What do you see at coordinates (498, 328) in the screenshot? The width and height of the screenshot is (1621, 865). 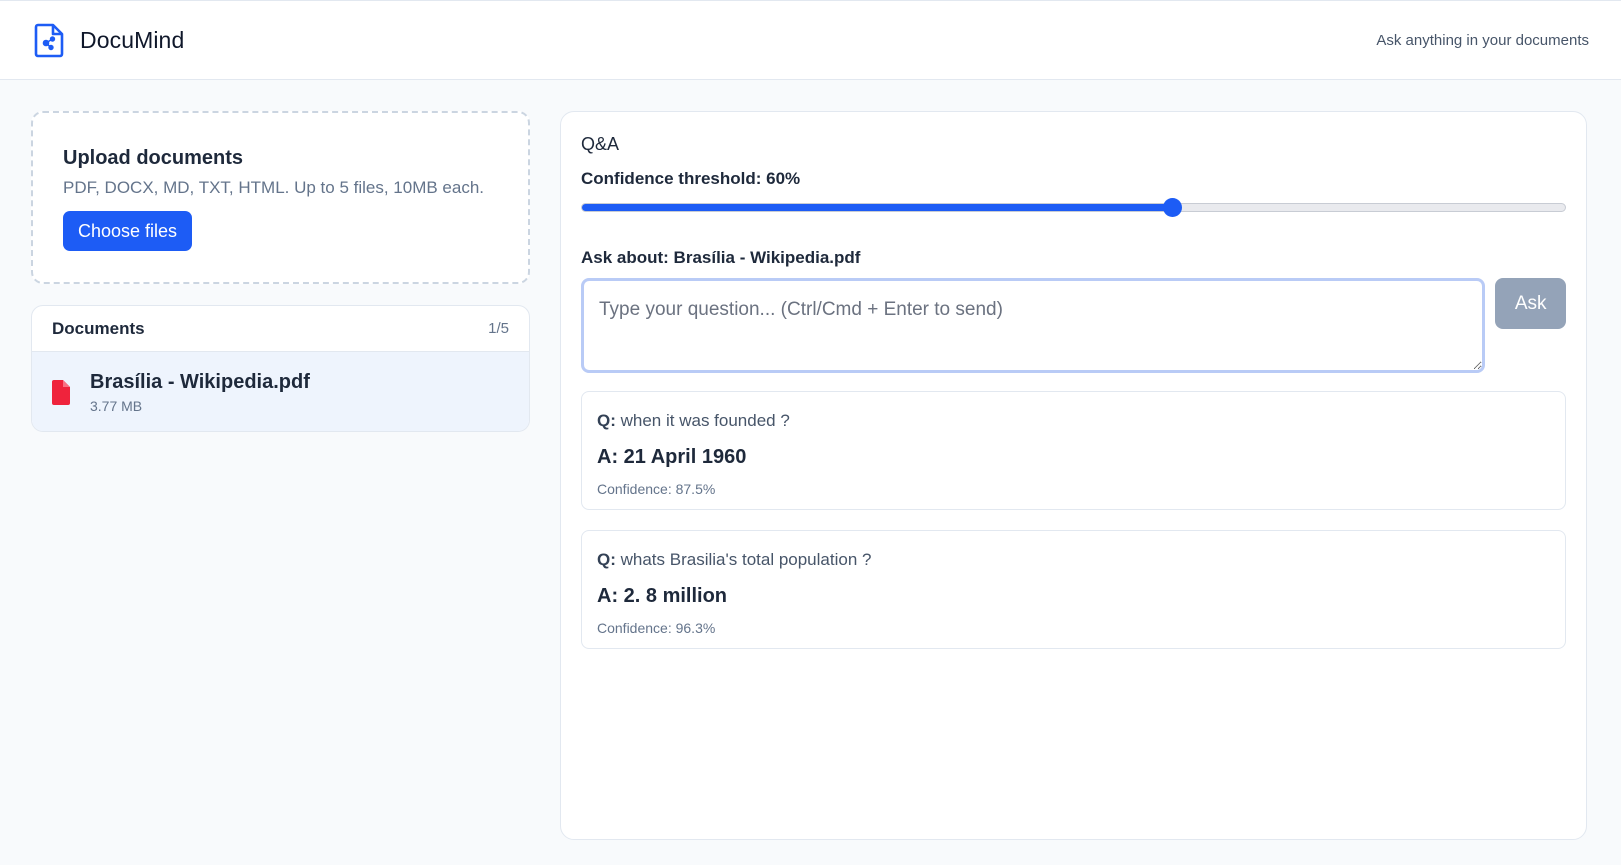 I see `documents-count: 1/5` at bounding box center [498, 328].